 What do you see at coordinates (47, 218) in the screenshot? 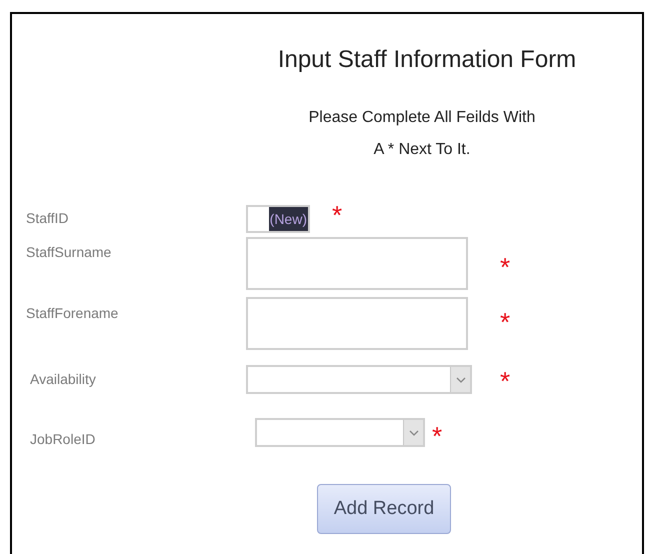
I see `field-label: StaffID` at bounding box center [47, 218].